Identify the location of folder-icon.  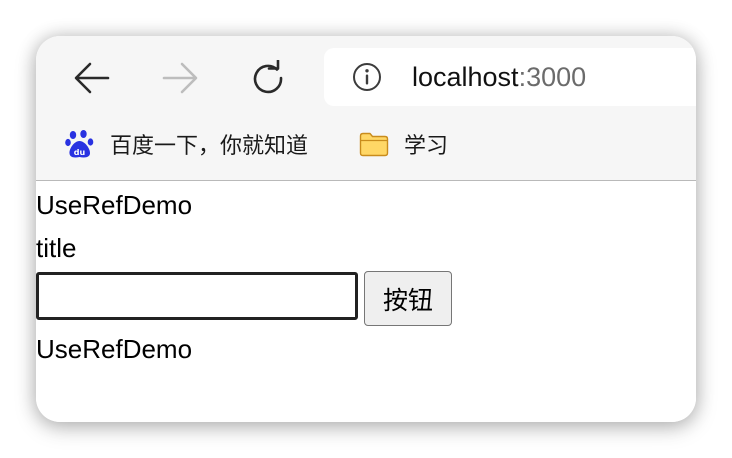
(374, 144).